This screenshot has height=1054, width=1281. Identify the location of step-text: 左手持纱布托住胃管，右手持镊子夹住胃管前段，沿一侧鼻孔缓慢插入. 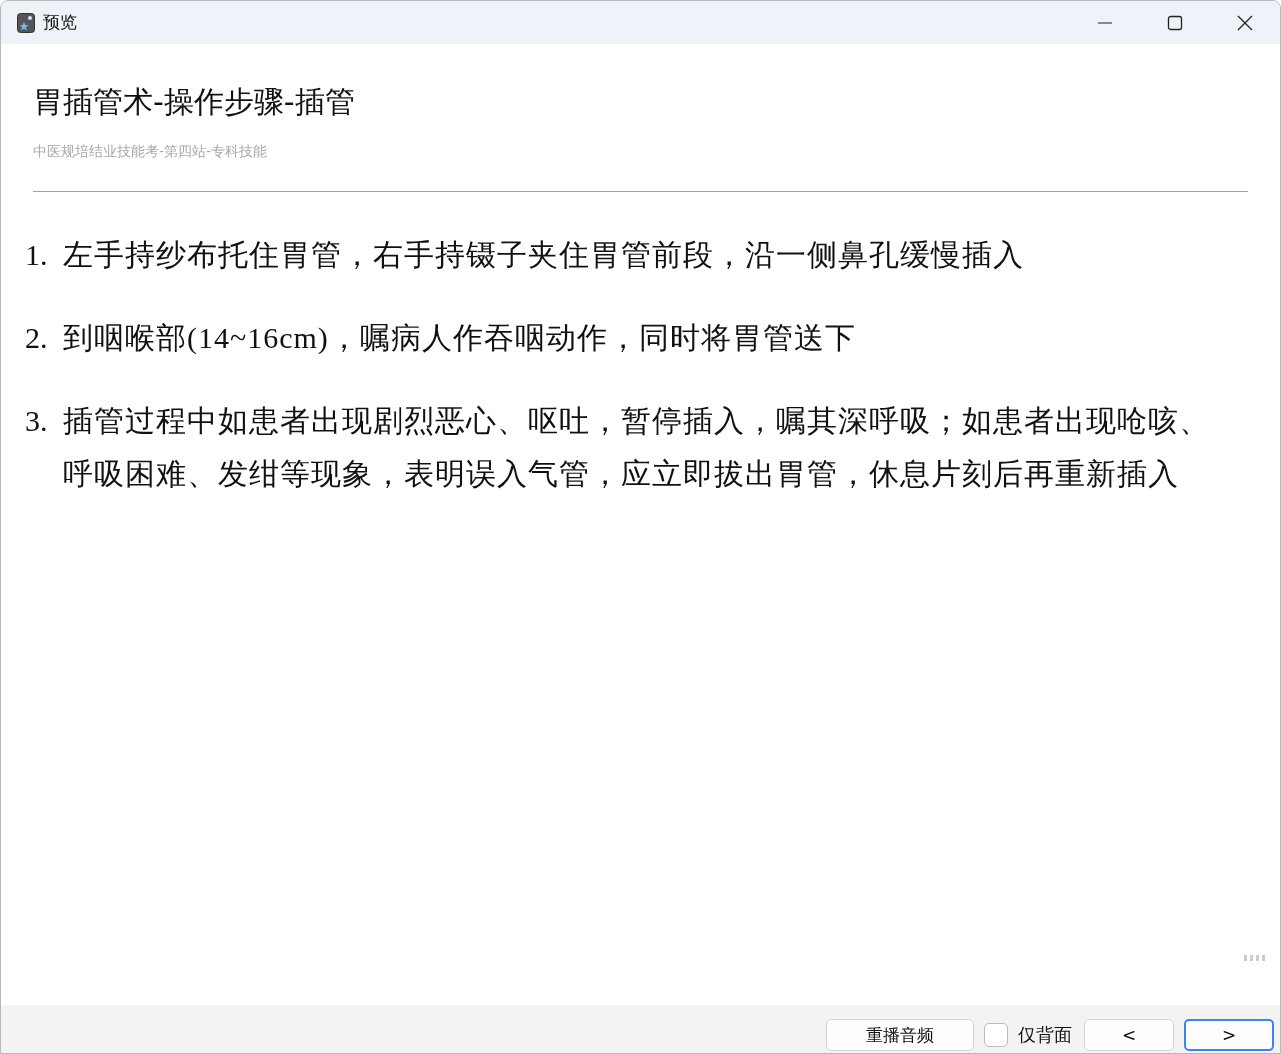
(544, 255).